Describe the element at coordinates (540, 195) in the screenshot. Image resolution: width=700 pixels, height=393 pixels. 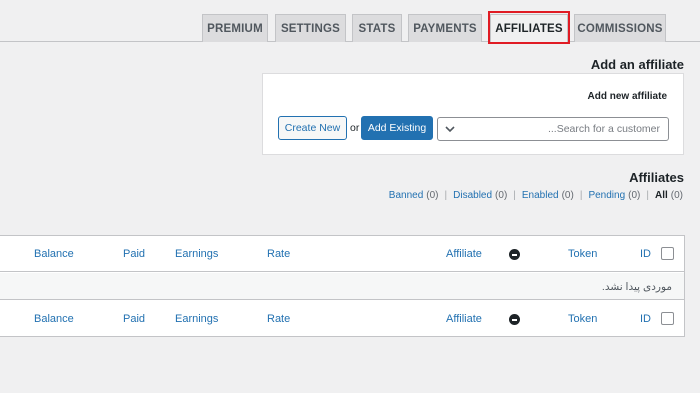
I see `filter-enabled: Enabled` at that location.